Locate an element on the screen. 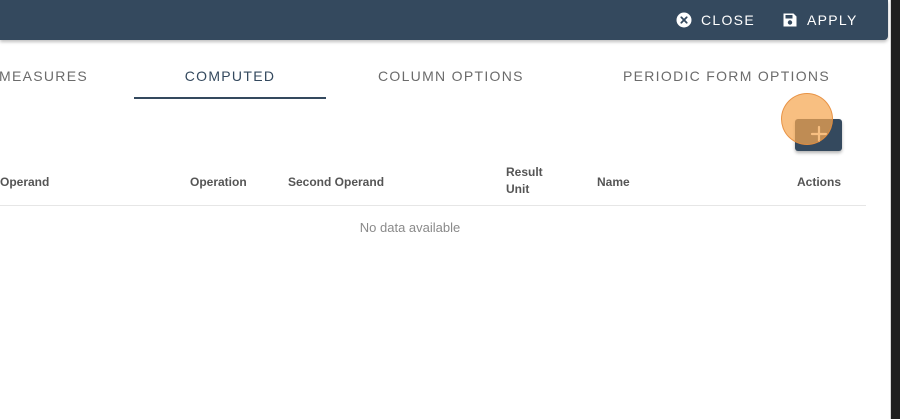 Image resolution: width=900 pixels, height=419 pixels. column-header-label: Operation is located at coordinates (218, 182).